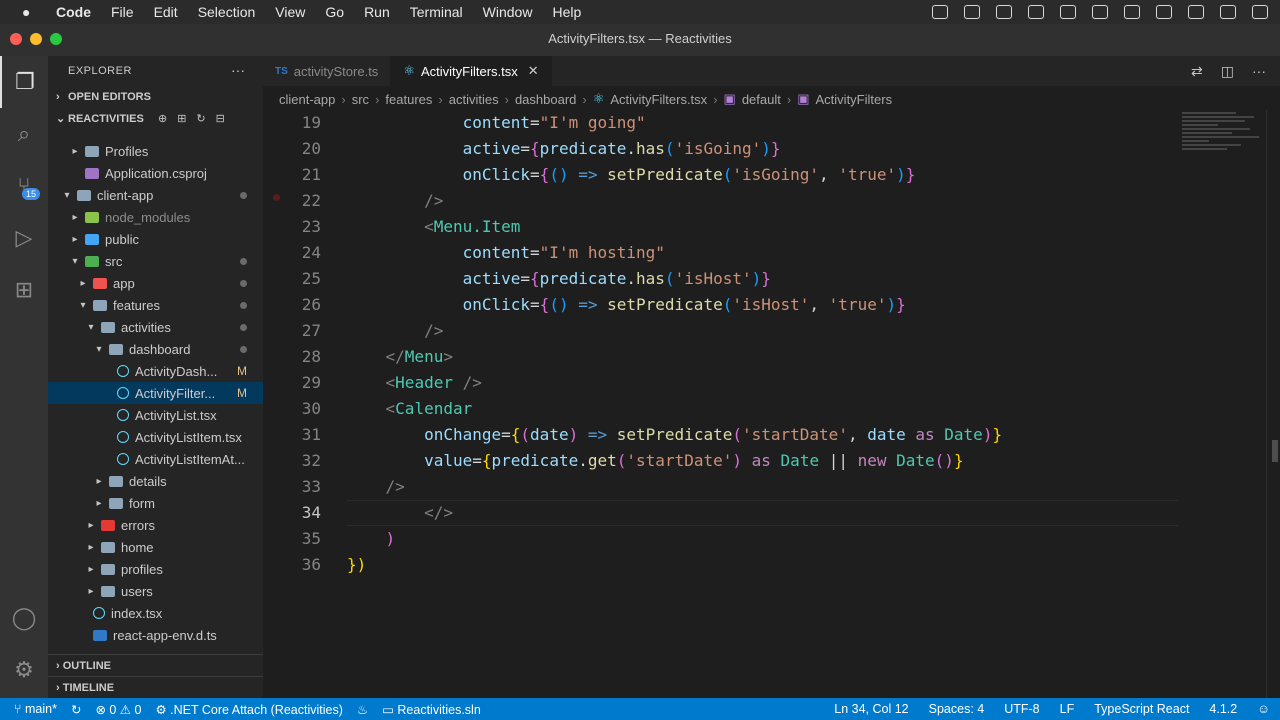  Describe the element at coordinates (669, 148) in the screenshot. I see `code-token: (` at that location.